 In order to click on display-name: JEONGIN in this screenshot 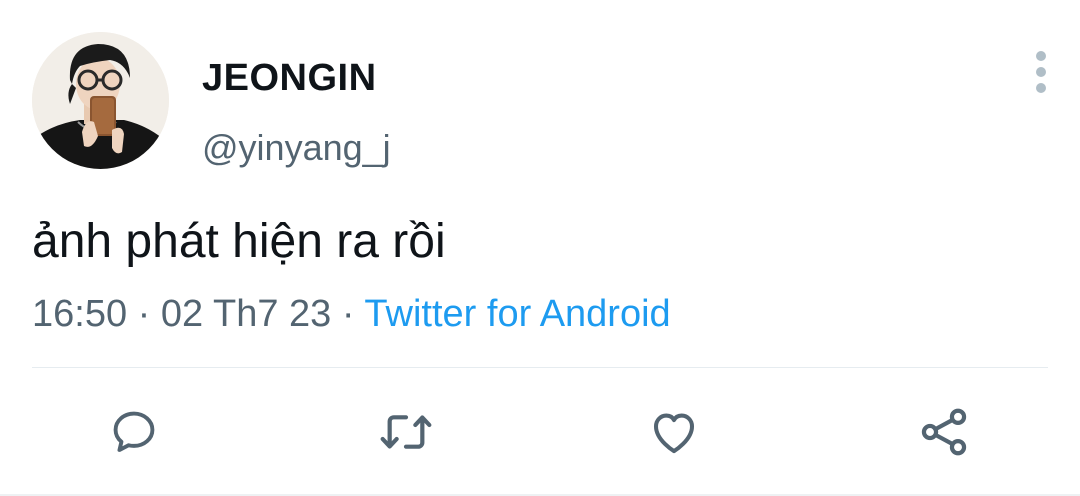, I will do `click(289, 78)`.